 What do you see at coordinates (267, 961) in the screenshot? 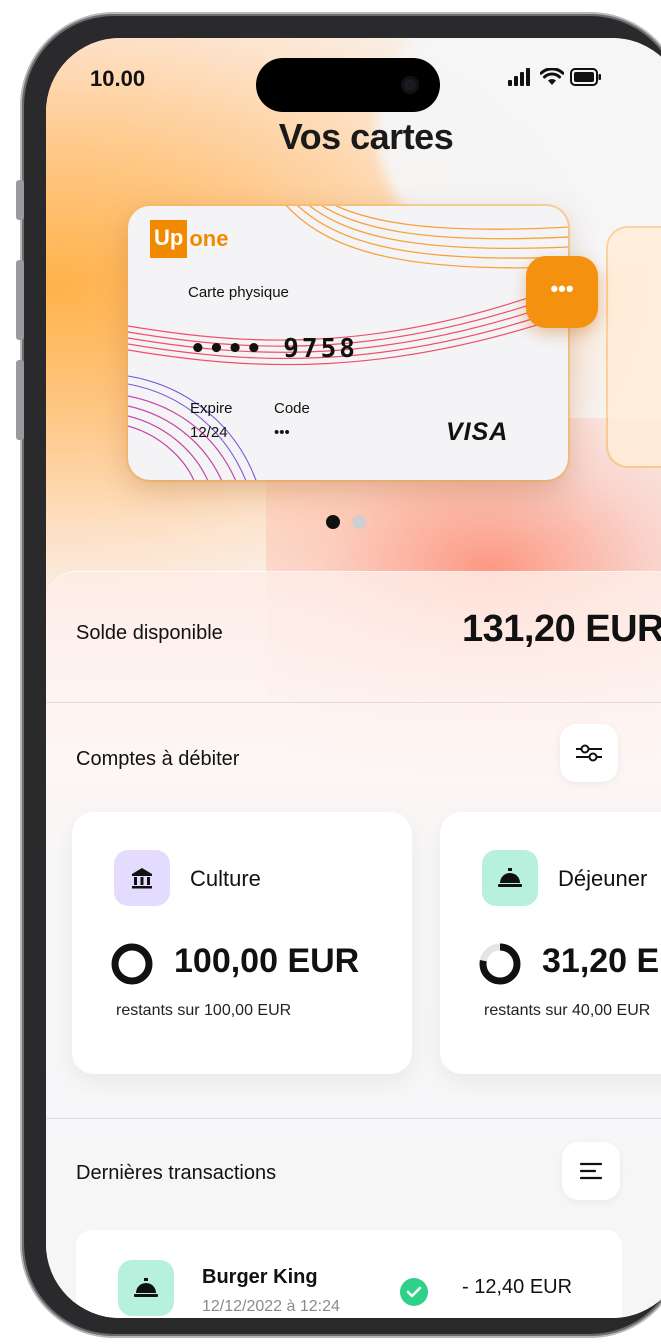
I see `account-amount: 100,00 EUR` at bounding box center [267, 961].